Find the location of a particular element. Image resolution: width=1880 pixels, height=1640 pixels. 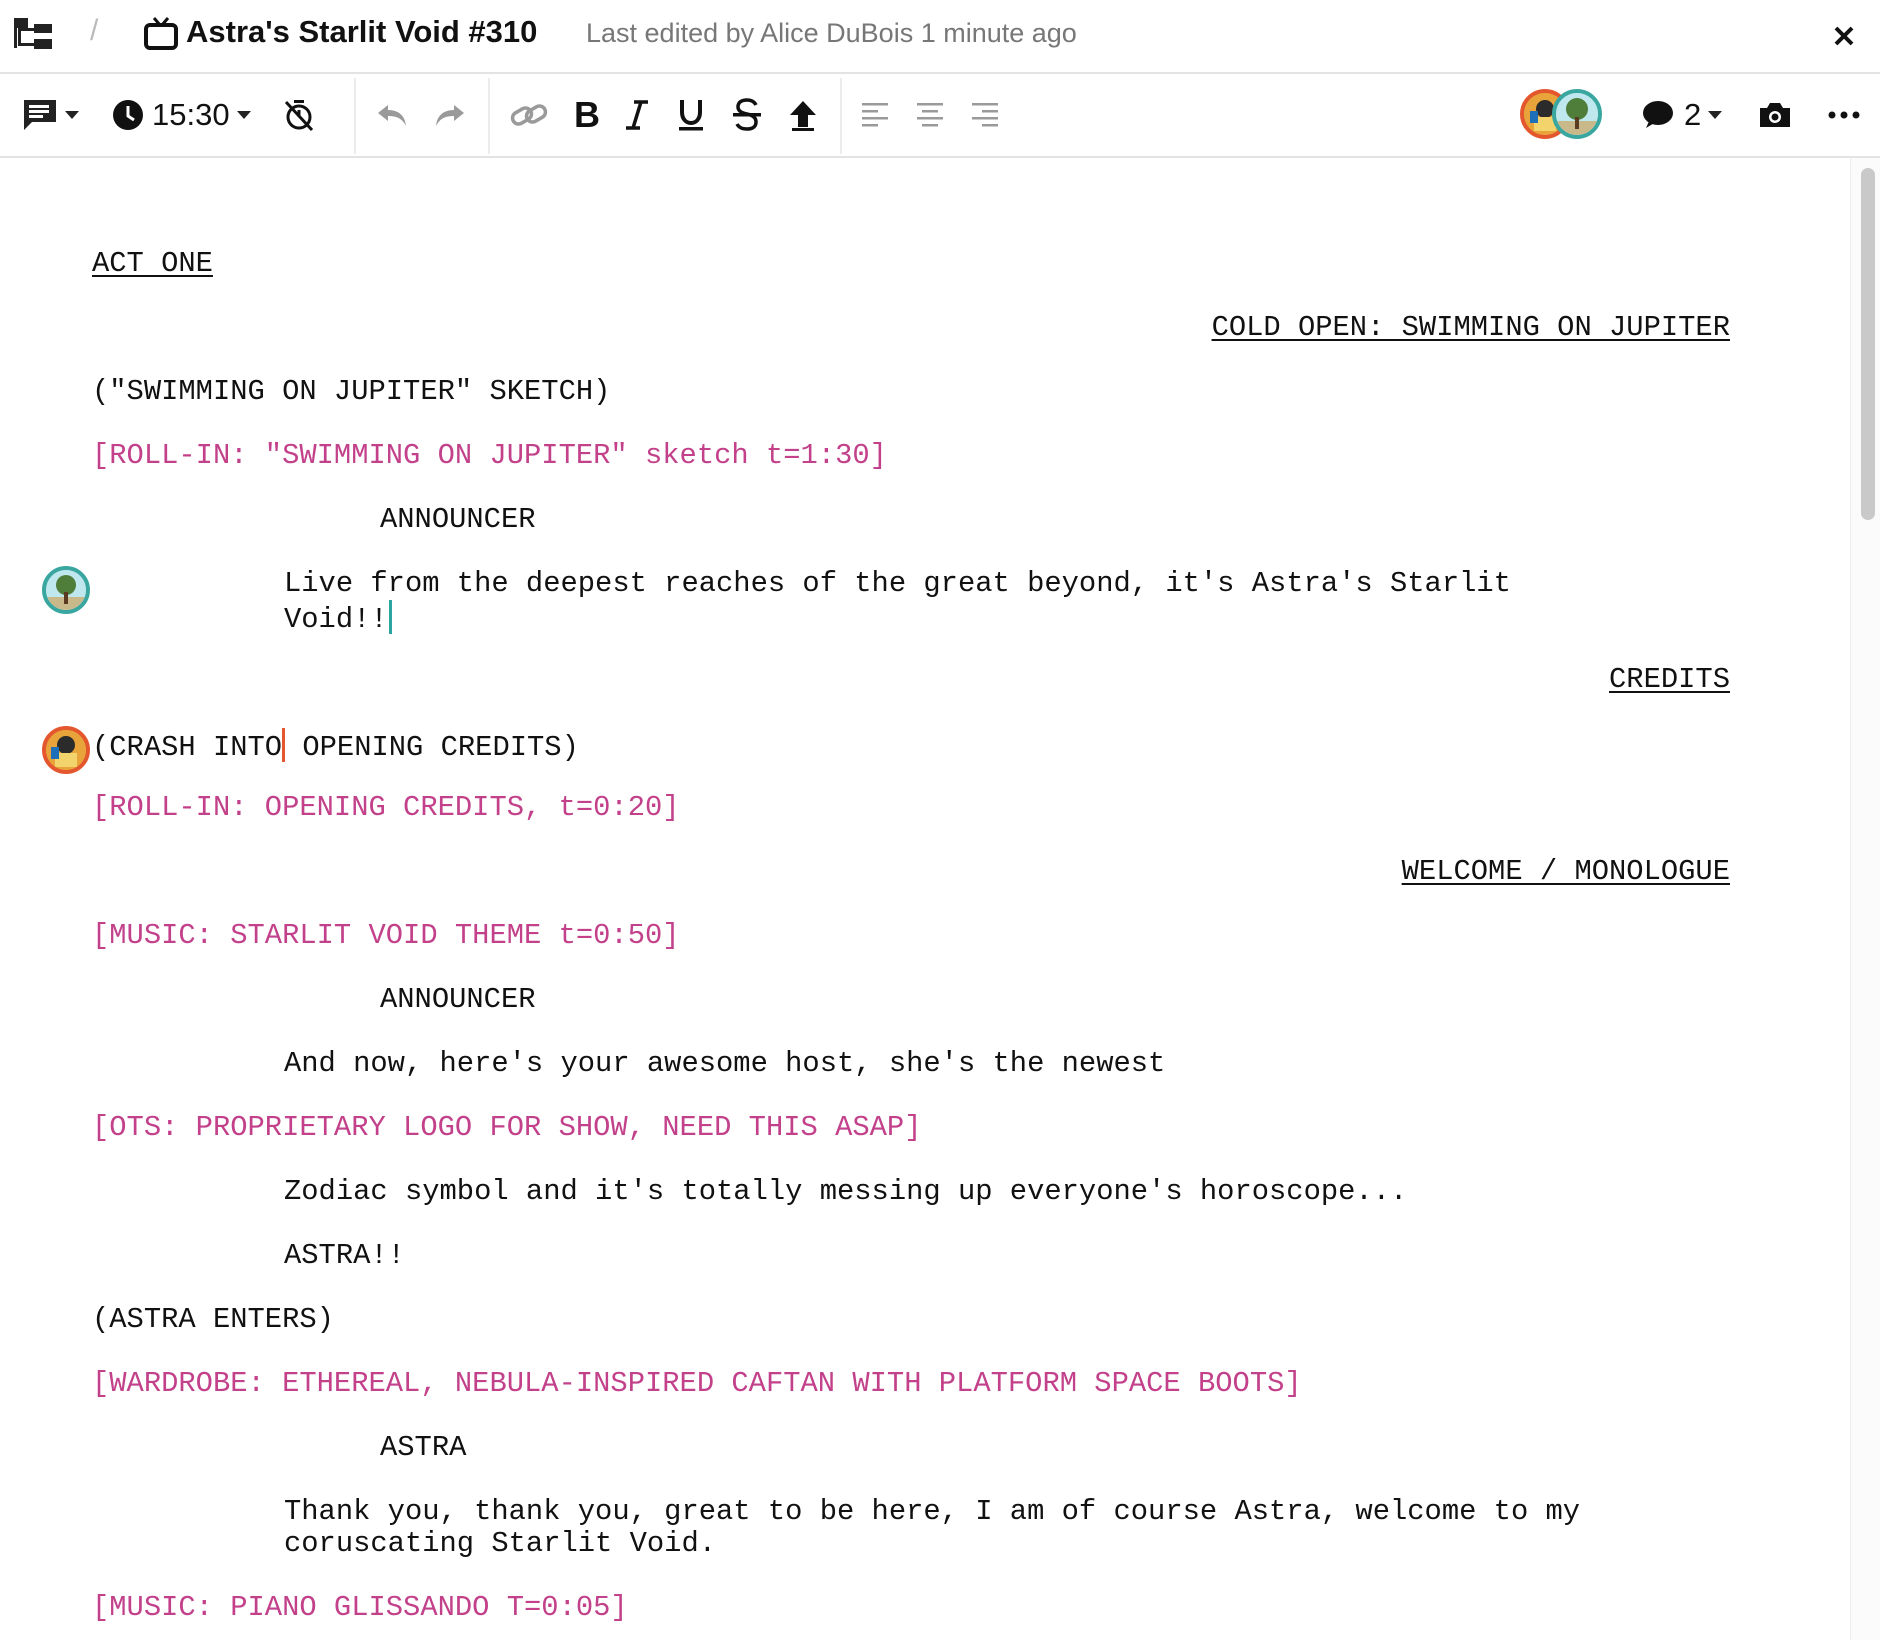

align-left-icon is located at coordinates (876, 115).